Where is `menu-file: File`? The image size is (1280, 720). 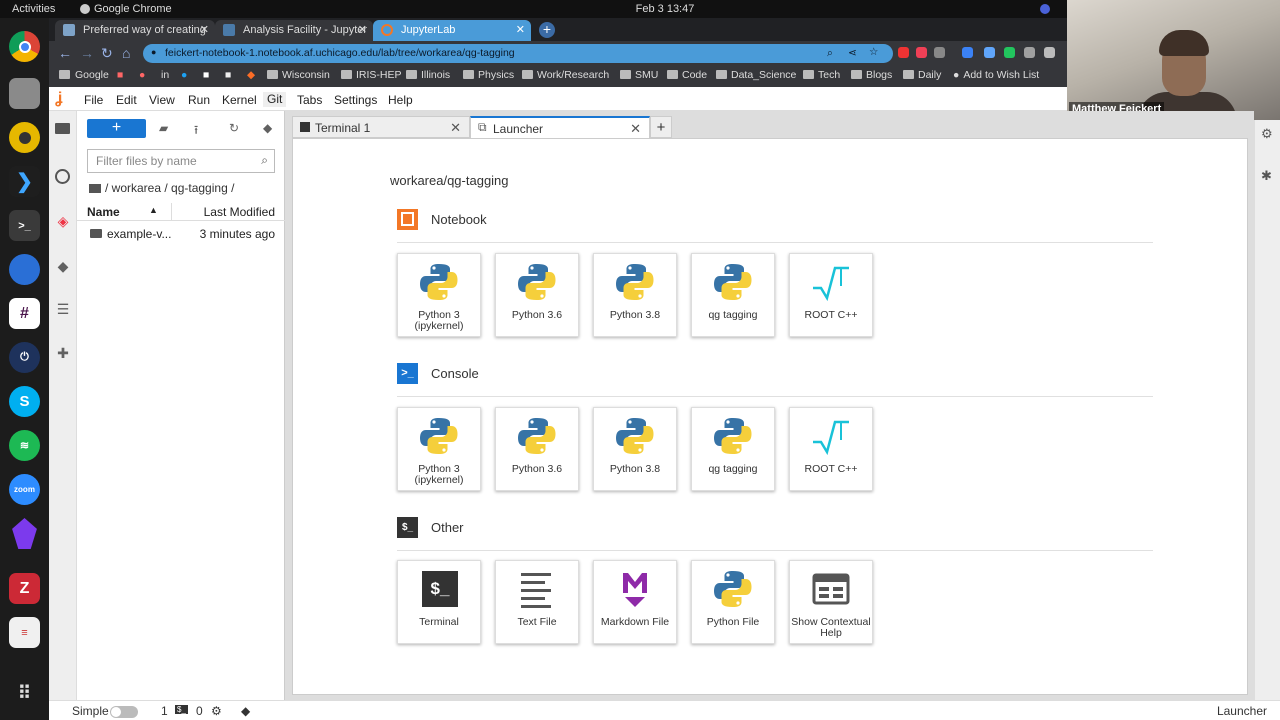
menu-file: File is located at coordinates (93, 100).